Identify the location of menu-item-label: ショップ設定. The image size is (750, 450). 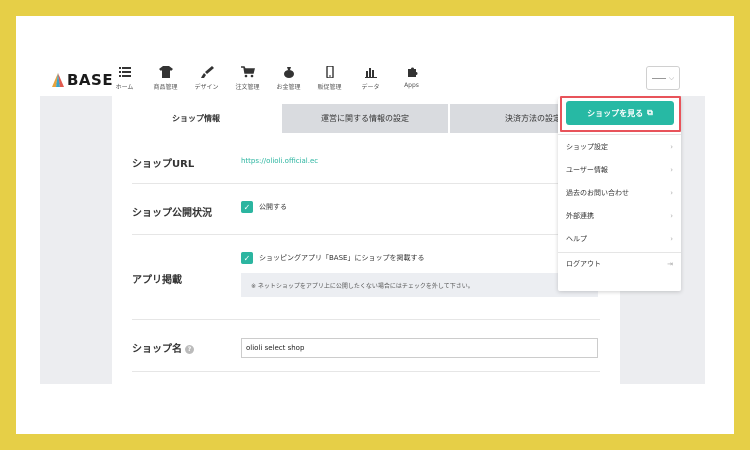
(587, 146).